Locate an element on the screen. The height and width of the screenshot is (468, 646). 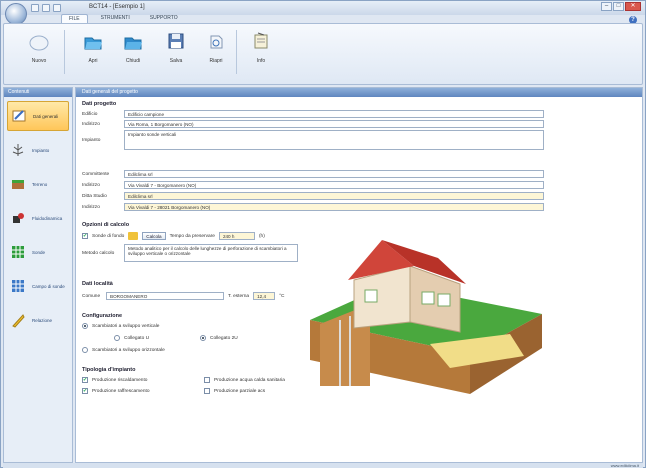
plant-field: Impianto sonde verticali is located at coordinates (334, 140).